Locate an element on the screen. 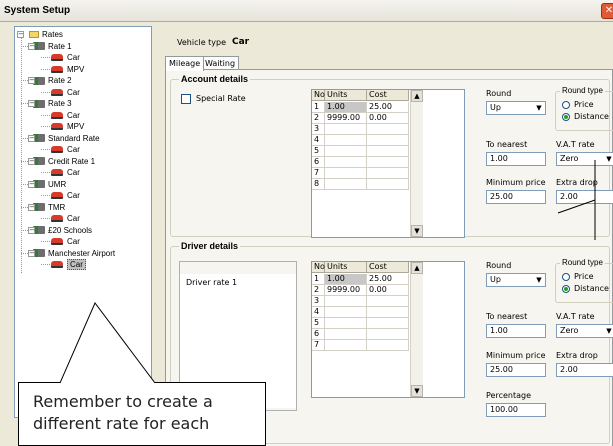 This screenshot has width=613, height=446. driver-vat-rate-combo: Zero ▼ is located at coordinates (584, 331).